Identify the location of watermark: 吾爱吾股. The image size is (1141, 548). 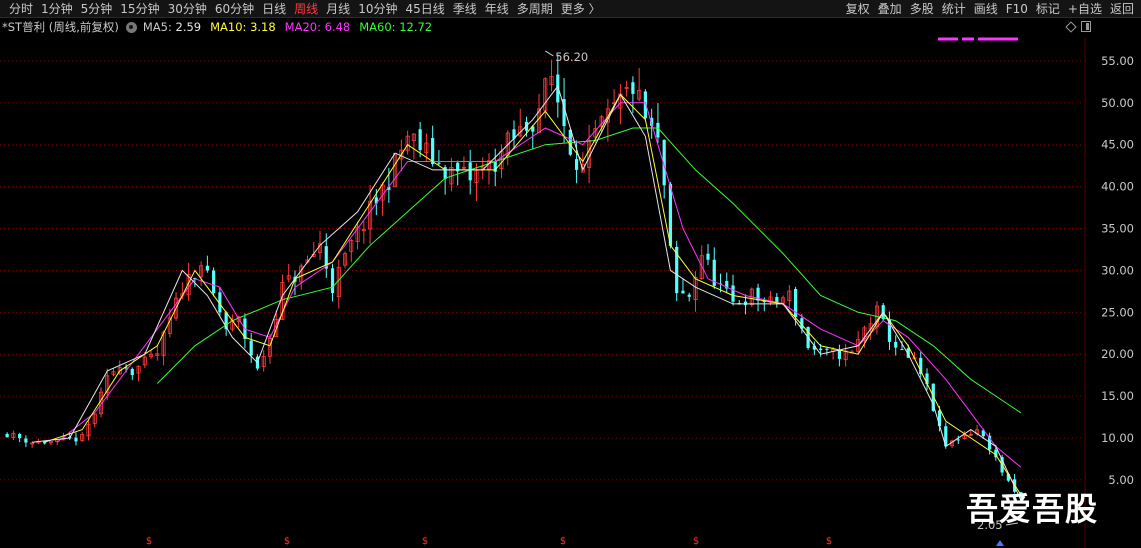
(1032, 509).